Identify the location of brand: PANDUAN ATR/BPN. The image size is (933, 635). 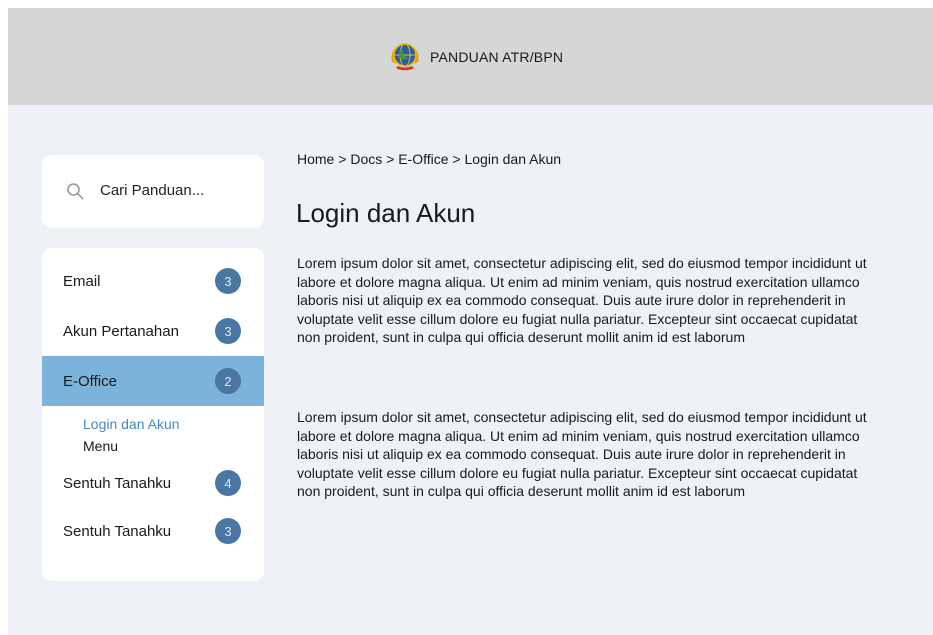
(475, 57).